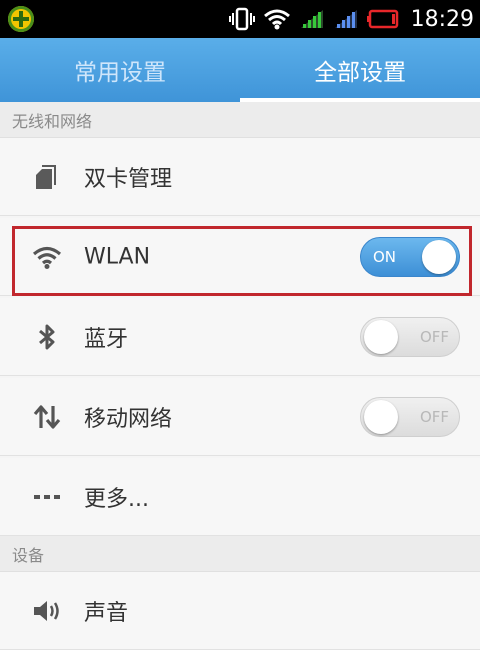  Describe the element at coordinates (410, 256) in the screenshot. I see `wlan-toggle: ON` at that location.